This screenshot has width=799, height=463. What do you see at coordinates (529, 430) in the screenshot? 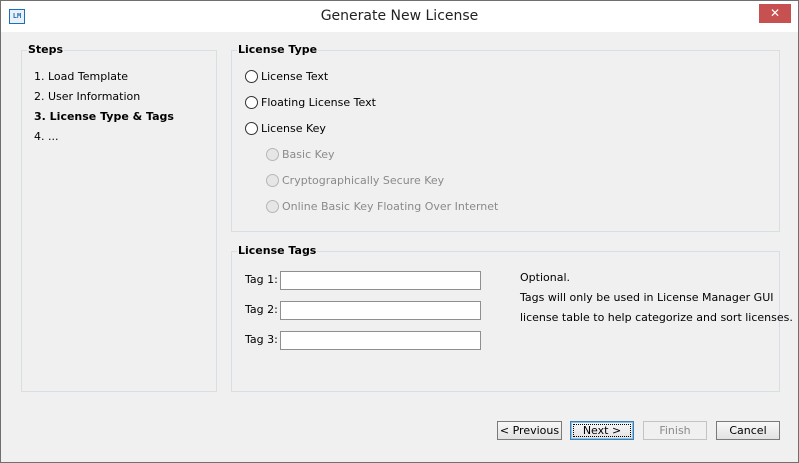
I see `previous-button: < Previous` at bounding box center [529, 430].